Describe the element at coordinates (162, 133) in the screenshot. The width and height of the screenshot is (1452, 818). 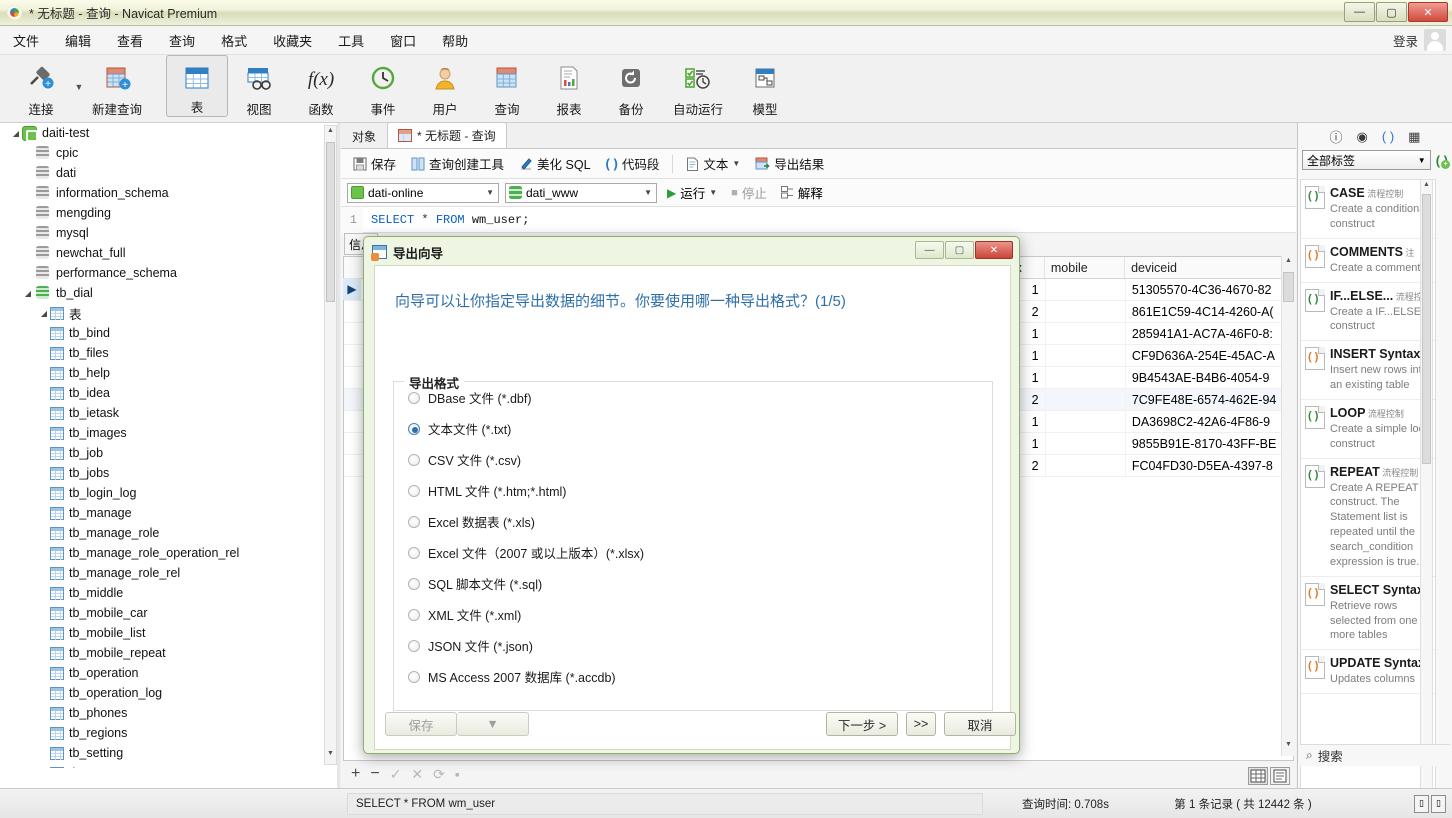
I see `tree-item-connection: ◢ daiti-test` at that location.